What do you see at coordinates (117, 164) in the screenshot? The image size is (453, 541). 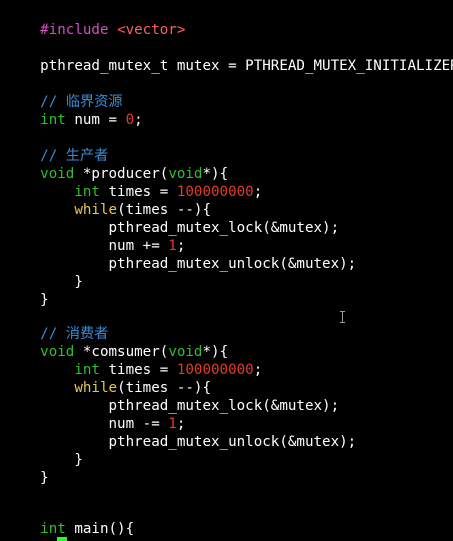 I see `code-line-producer-signature: void *producer(void*){` at bounding box center [117, 164].